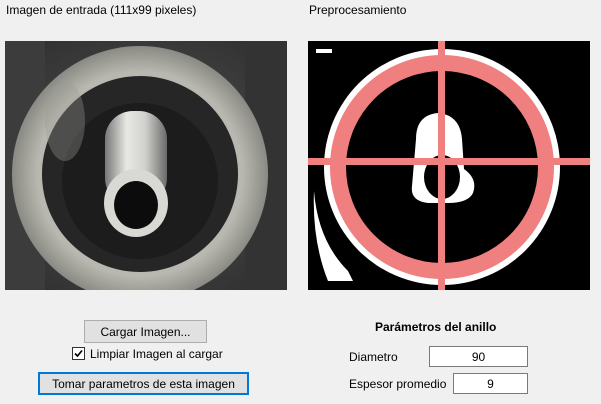  Describe the element at coordinates (156, 354) in the screenshot. I see `clear-image-label: Limpiar Imagen al cargar` at that location.